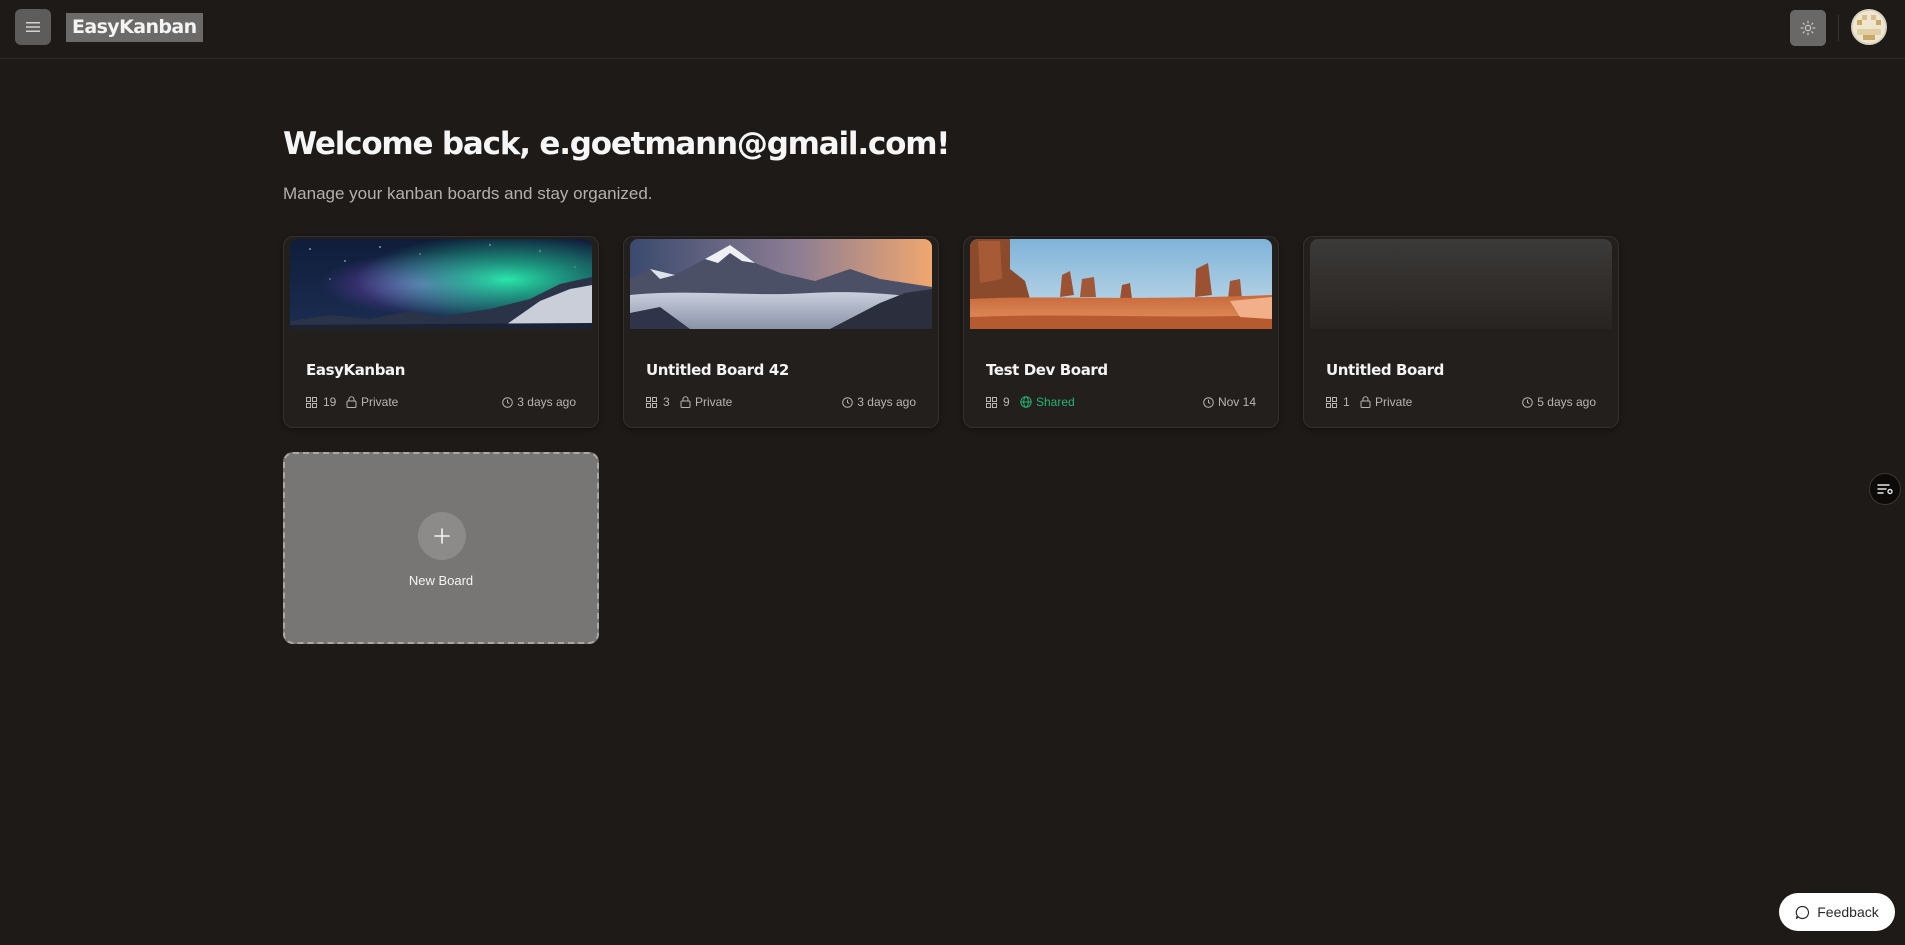  I want to click on board-name: Untitled Board, so click(1385, 370).